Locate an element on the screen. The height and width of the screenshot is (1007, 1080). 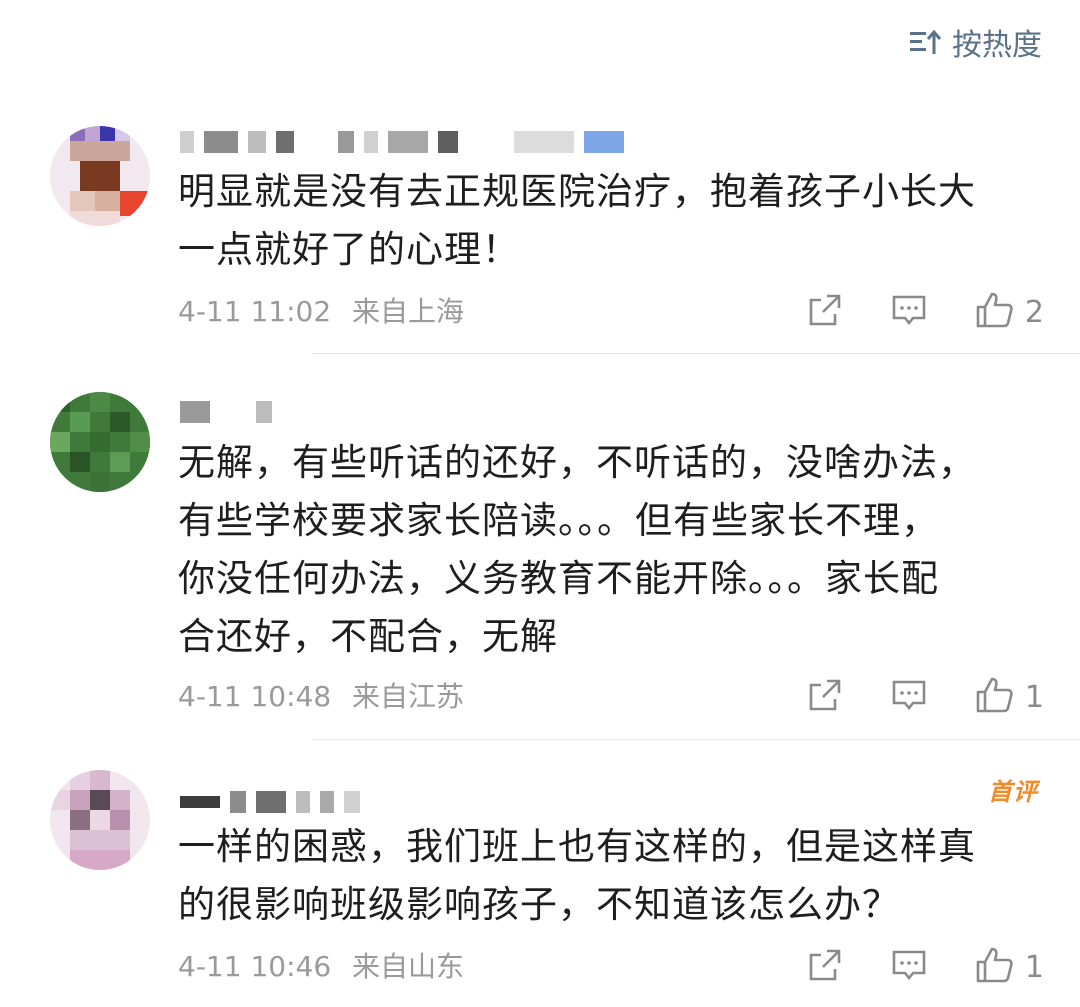
comment-time: 4-11 10:46 is located at coordinates (255, 966).